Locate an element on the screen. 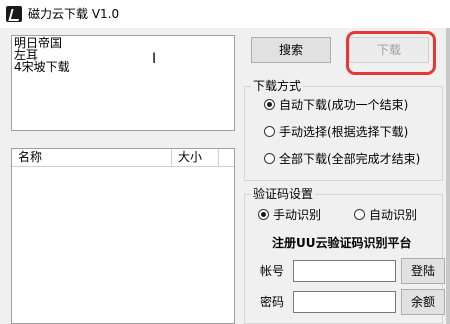  radio-auto-recognize-label: 自动识别 is located at coordinates (393, 215).